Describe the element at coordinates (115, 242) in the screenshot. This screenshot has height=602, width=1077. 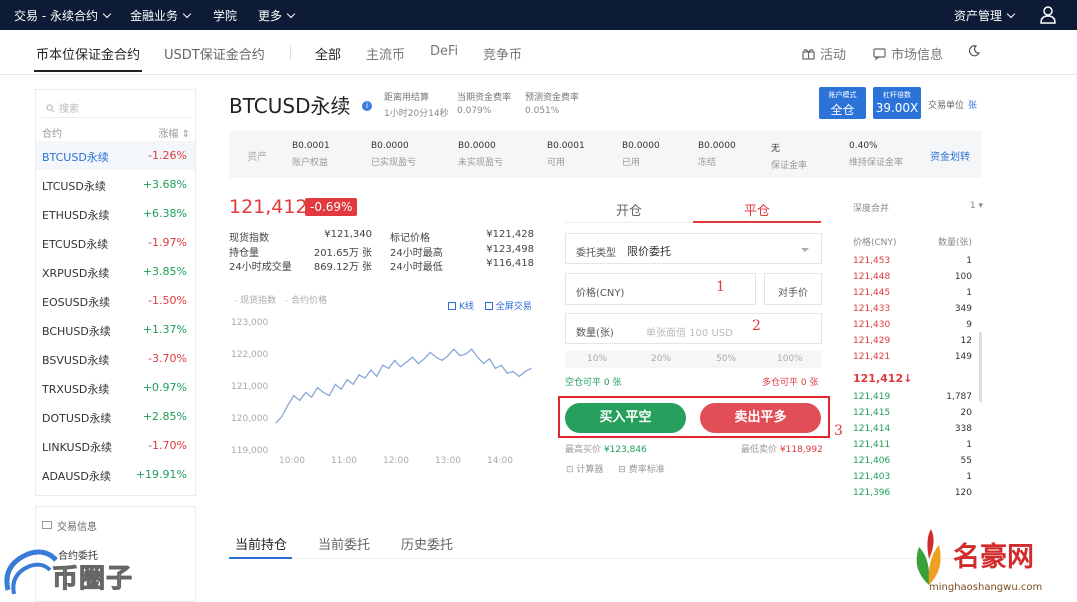
I see `sidebar-item: ETCUSD永续 -1.97%` at that location.